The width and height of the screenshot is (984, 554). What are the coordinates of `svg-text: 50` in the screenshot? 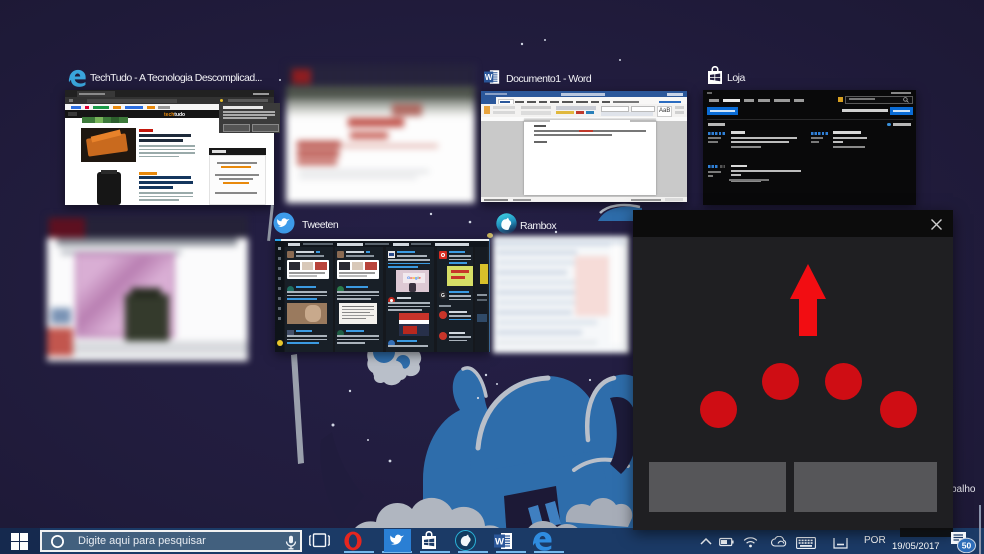 It's located at (967, 546).